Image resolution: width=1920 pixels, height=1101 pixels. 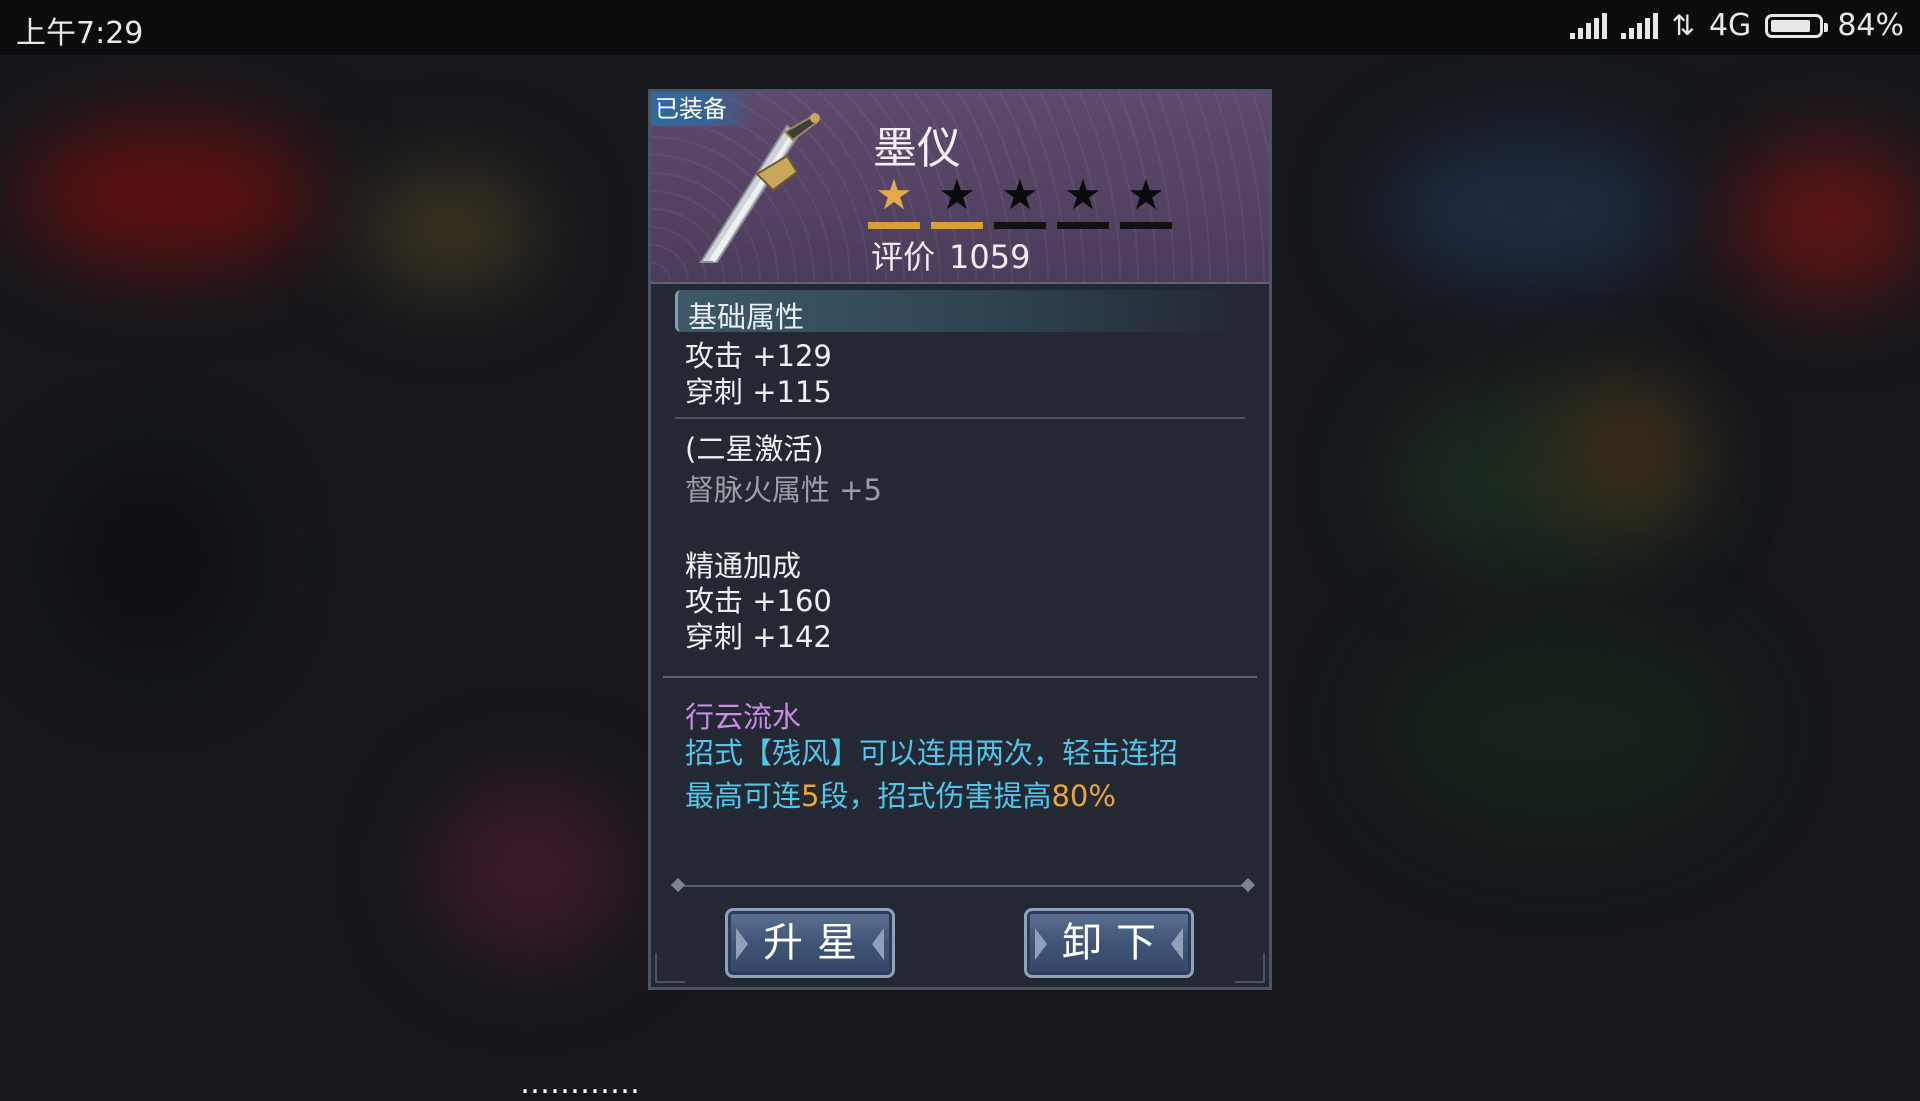 I want to click on signal-icon, so click(x=1588, y=25).